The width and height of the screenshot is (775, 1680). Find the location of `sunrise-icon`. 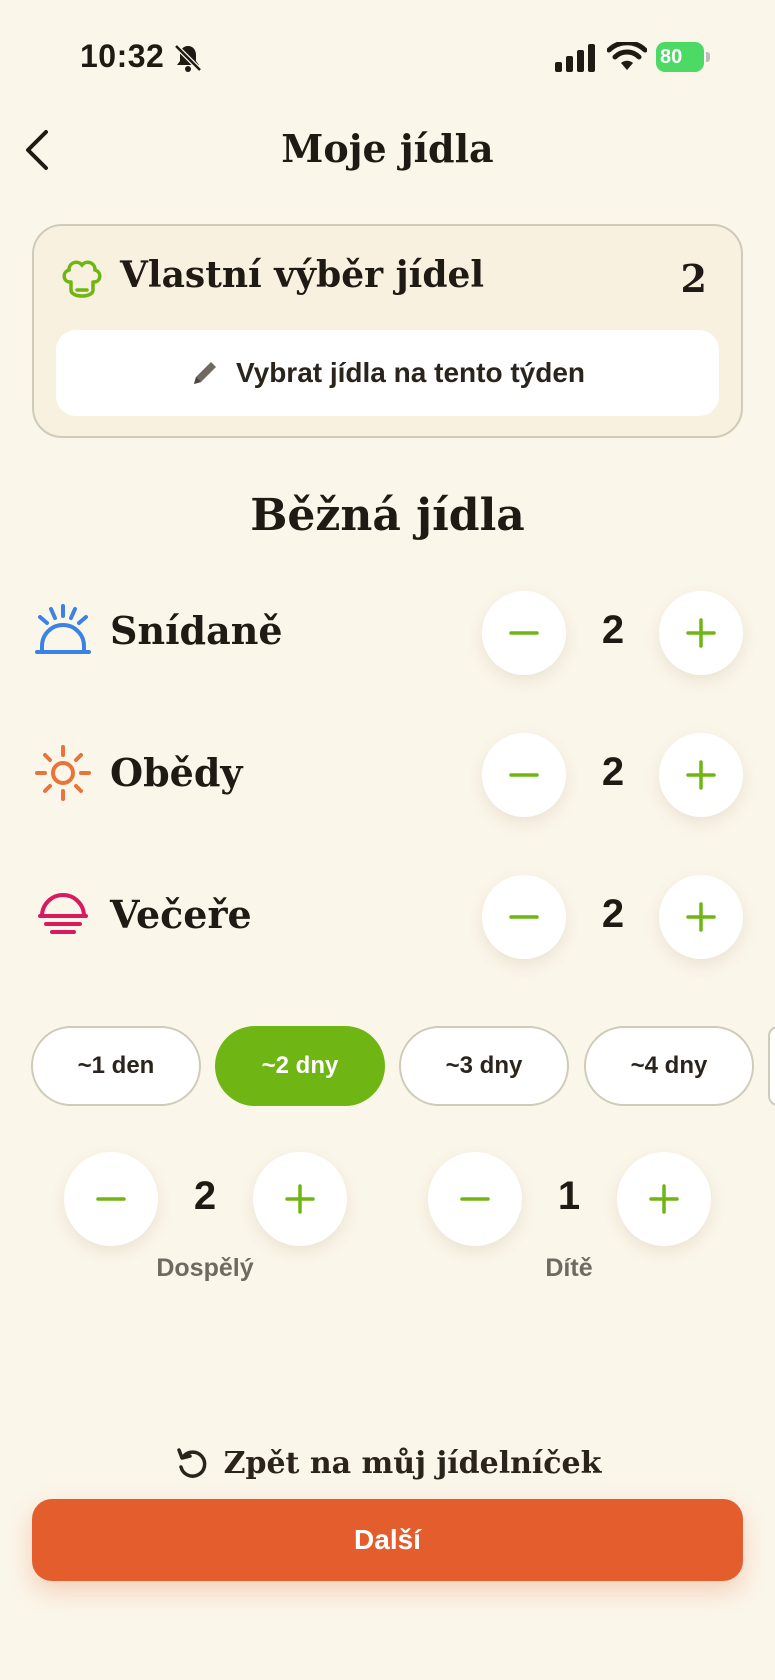

sunrise-icon is located at coordinates (63, 629).